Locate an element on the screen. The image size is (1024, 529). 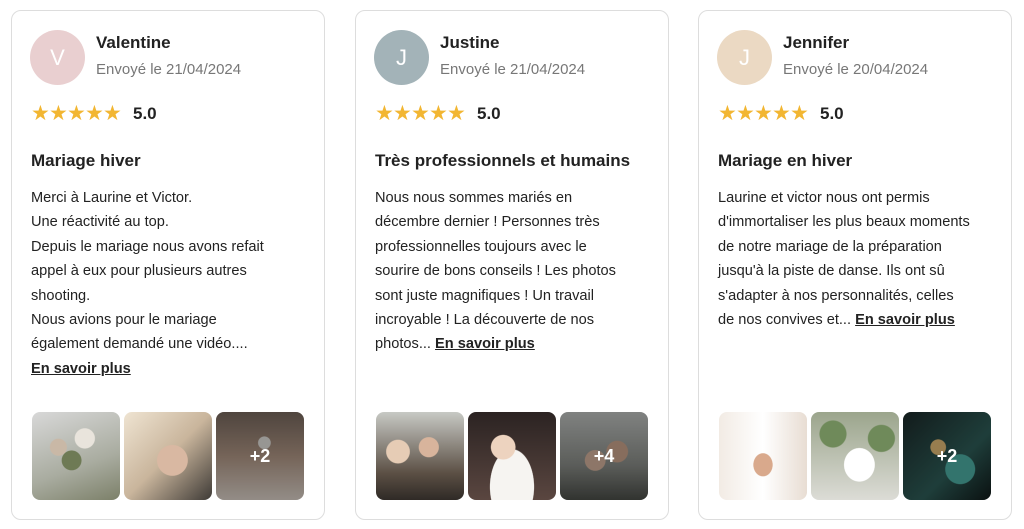
reviewer-name: Valentine is located at coordinates (133, 42).